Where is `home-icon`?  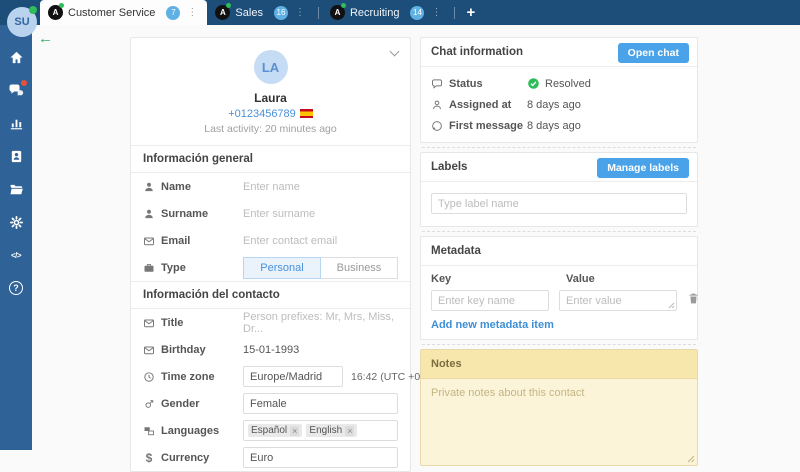
home-icon is located at coordinates (16, 57).